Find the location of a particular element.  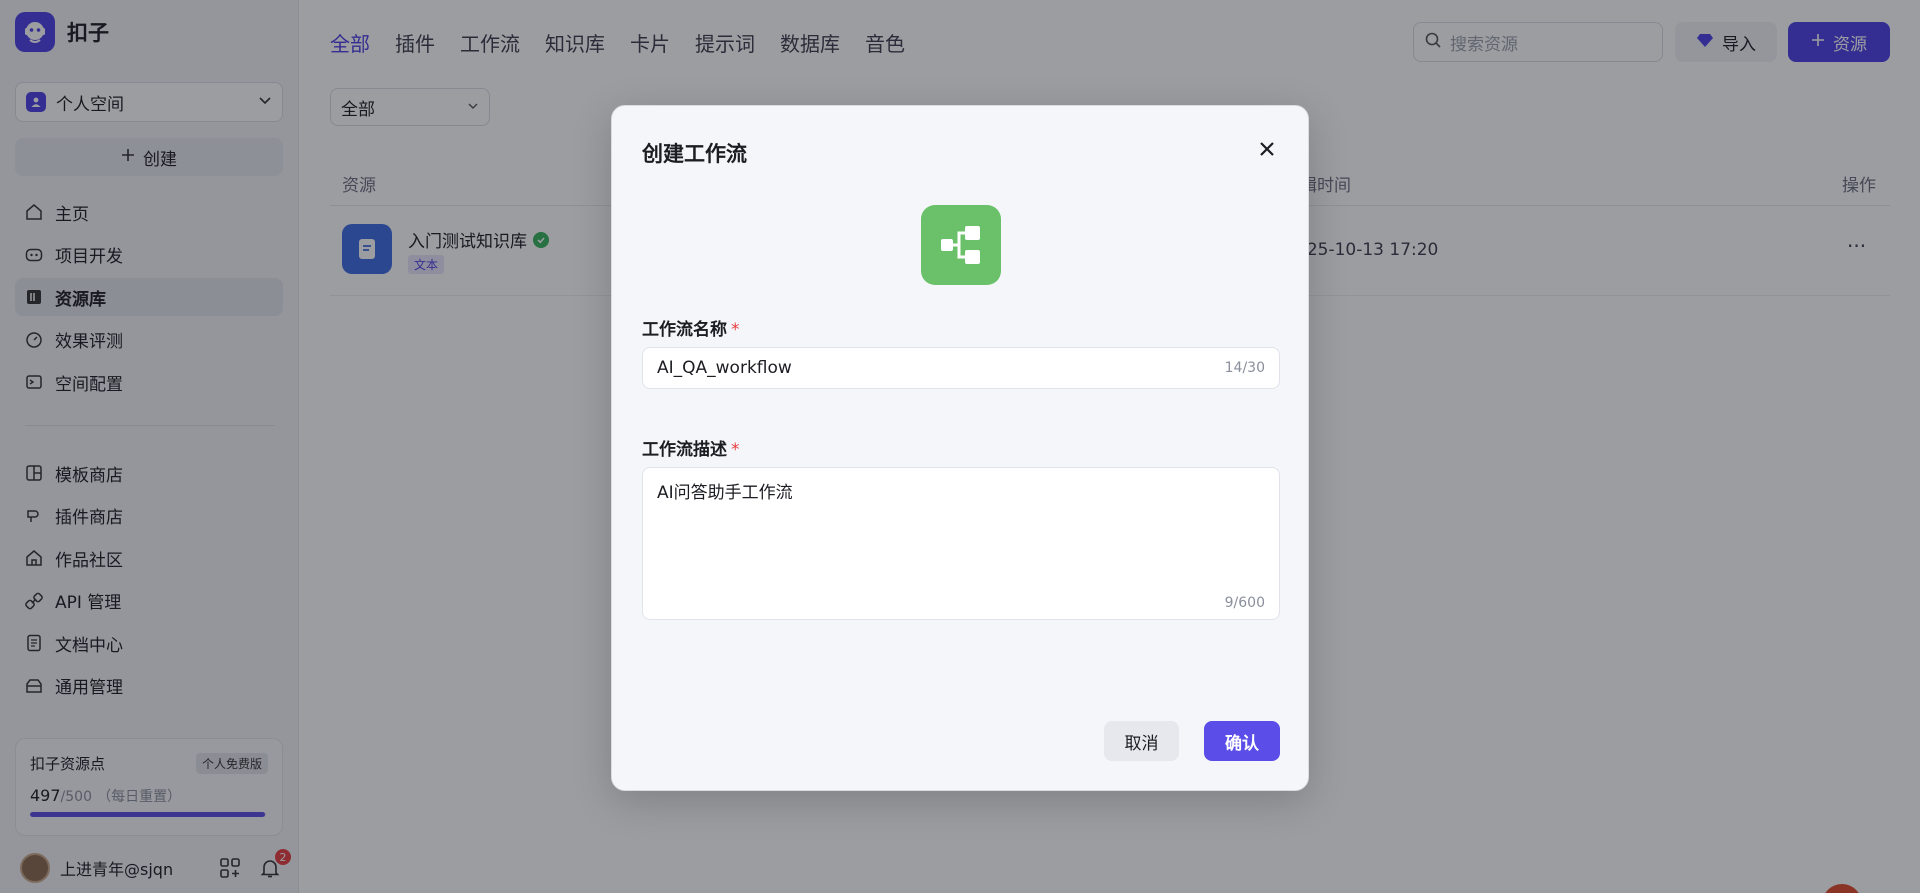

workflow-name-label: 工作流名称 * is located at coordinates (691, 327).